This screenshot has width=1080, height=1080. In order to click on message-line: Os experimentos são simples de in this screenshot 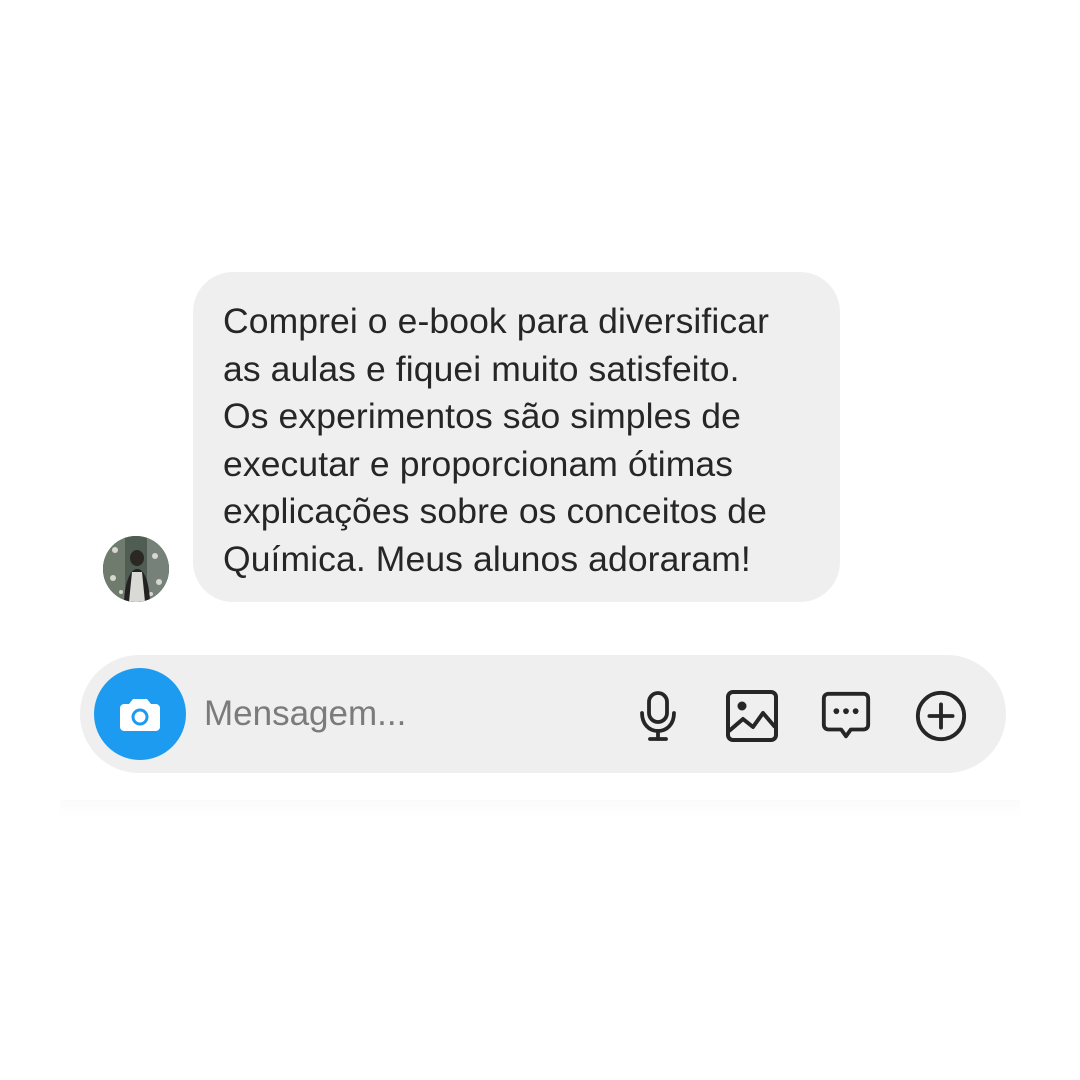, I will do `click(482, 416)`.